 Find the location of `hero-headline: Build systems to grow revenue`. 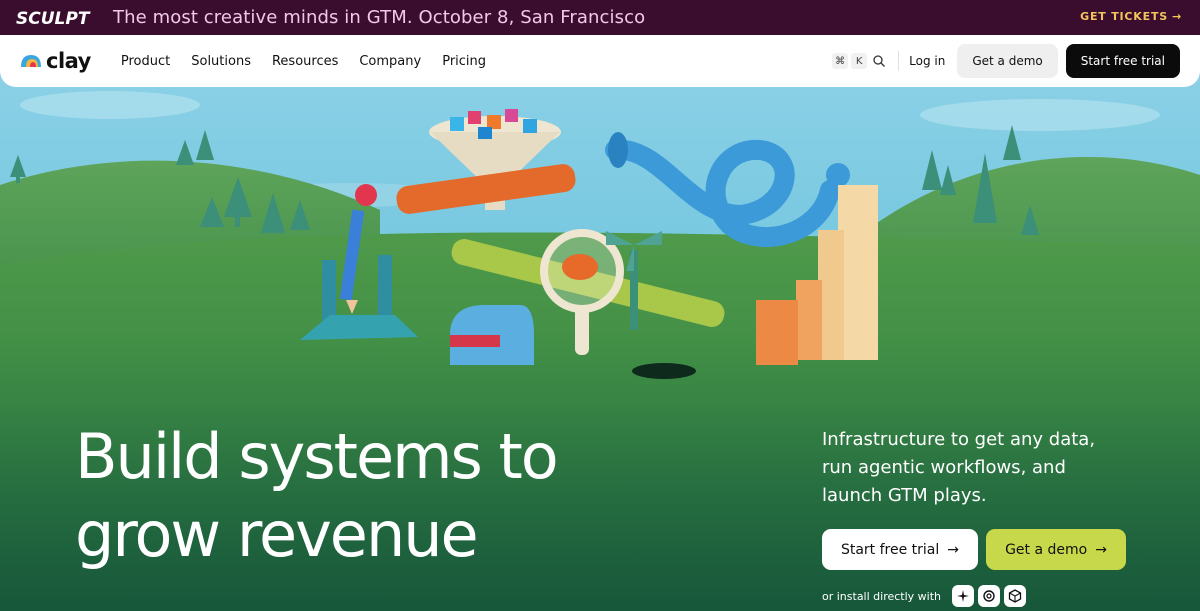

hero-headline: Build systems to grow revenue is located at coordinates (317, 496).